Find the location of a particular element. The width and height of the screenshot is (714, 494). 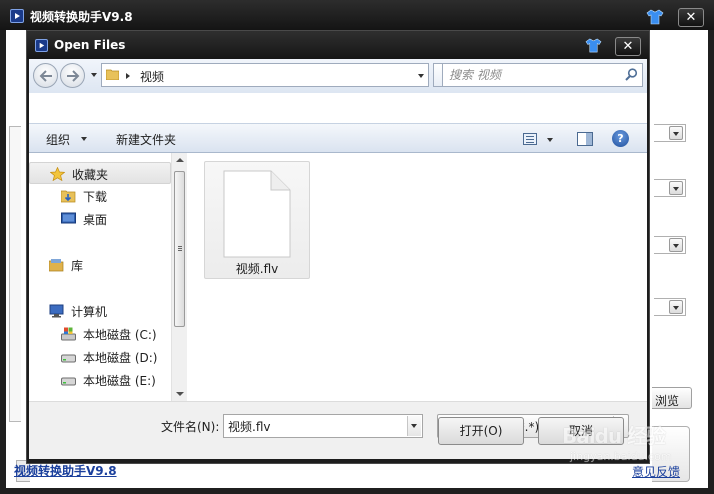

dialog-close-button: ✕ is located at coordinates (628, 46).